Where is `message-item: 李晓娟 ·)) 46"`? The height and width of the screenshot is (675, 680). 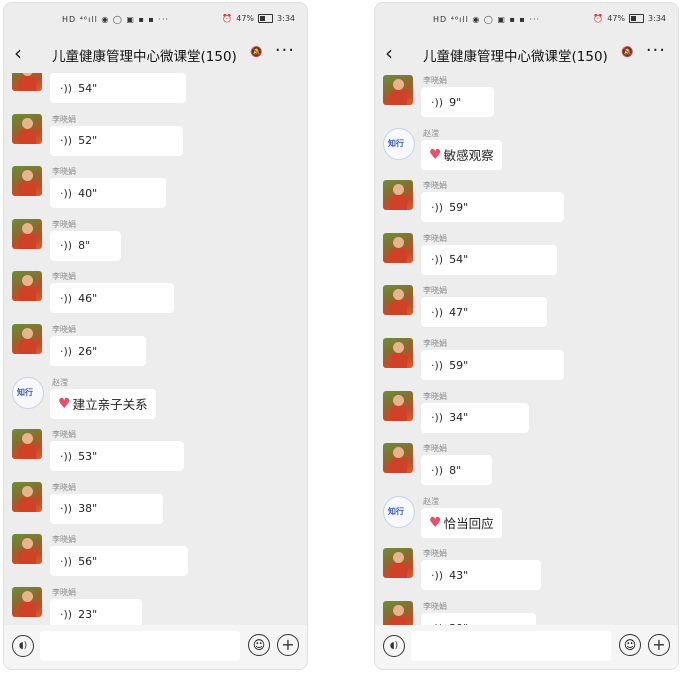 message-item: 李晓娟 ·)) 46" is located at coordinates (155, 297).